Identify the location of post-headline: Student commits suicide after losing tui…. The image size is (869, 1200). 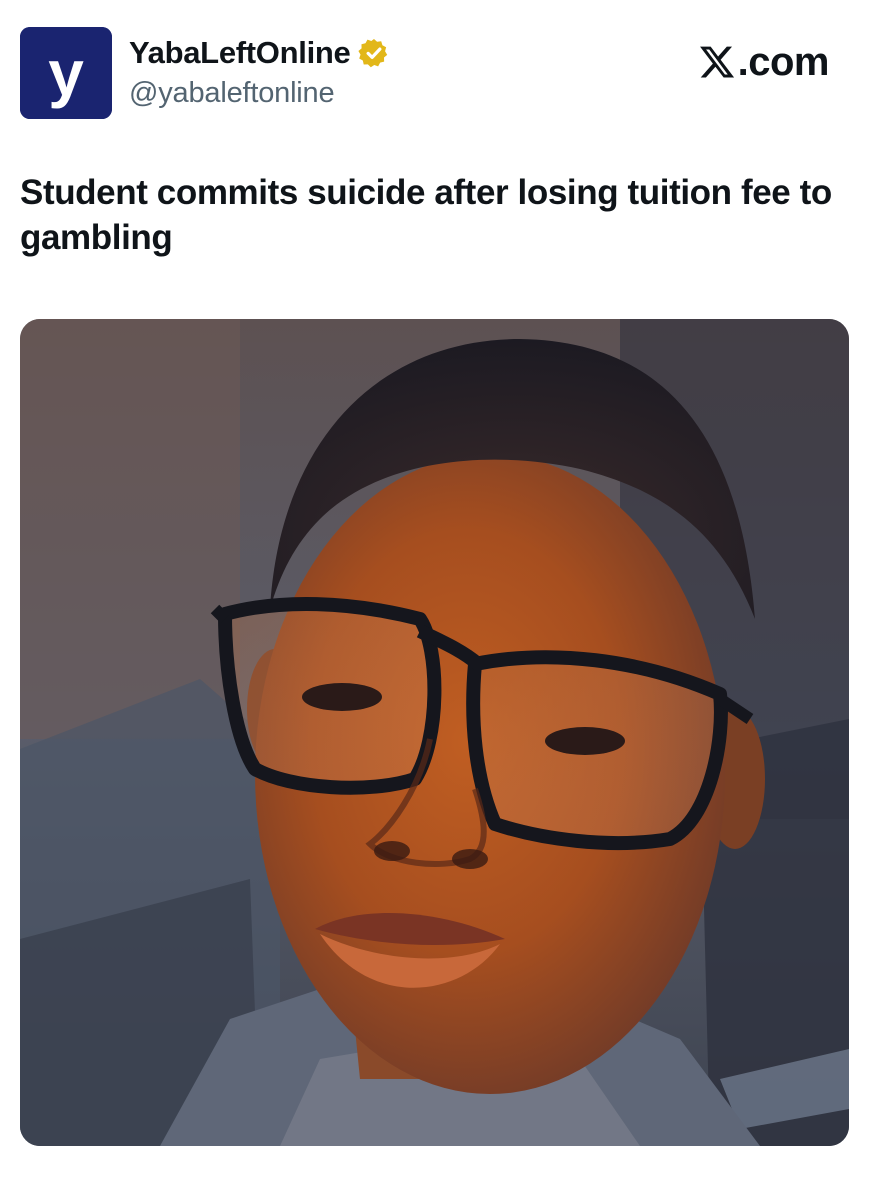
(426, 215).